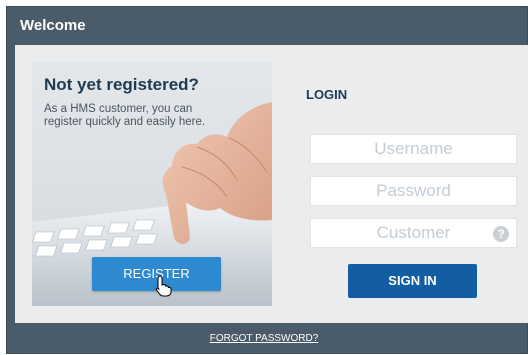  I want to click on password-field, so click(413, 191).